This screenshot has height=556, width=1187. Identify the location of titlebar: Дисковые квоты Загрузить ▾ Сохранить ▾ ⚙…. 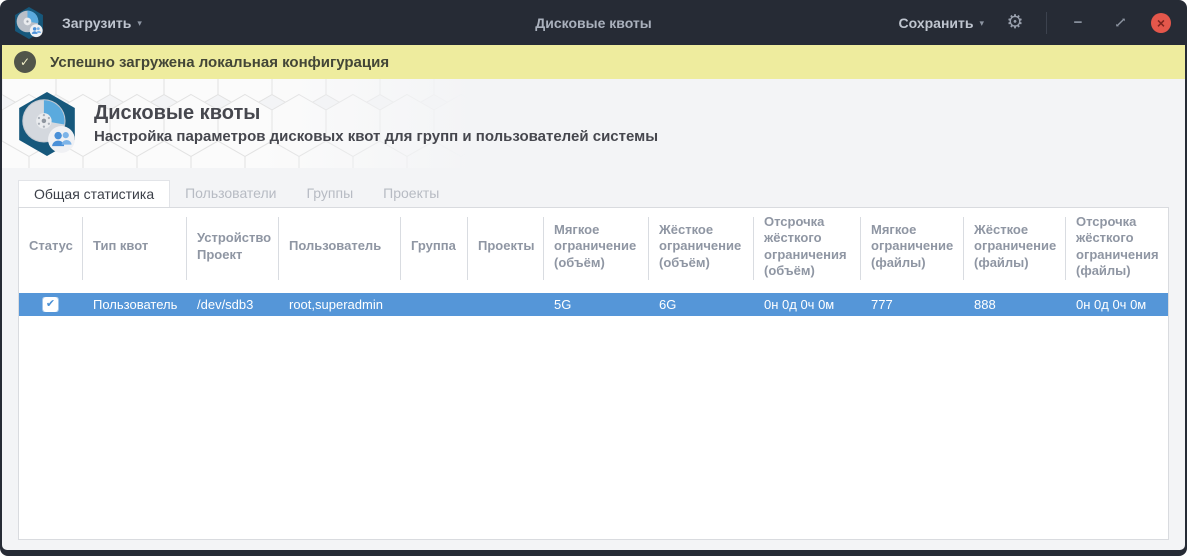
(593, 22).